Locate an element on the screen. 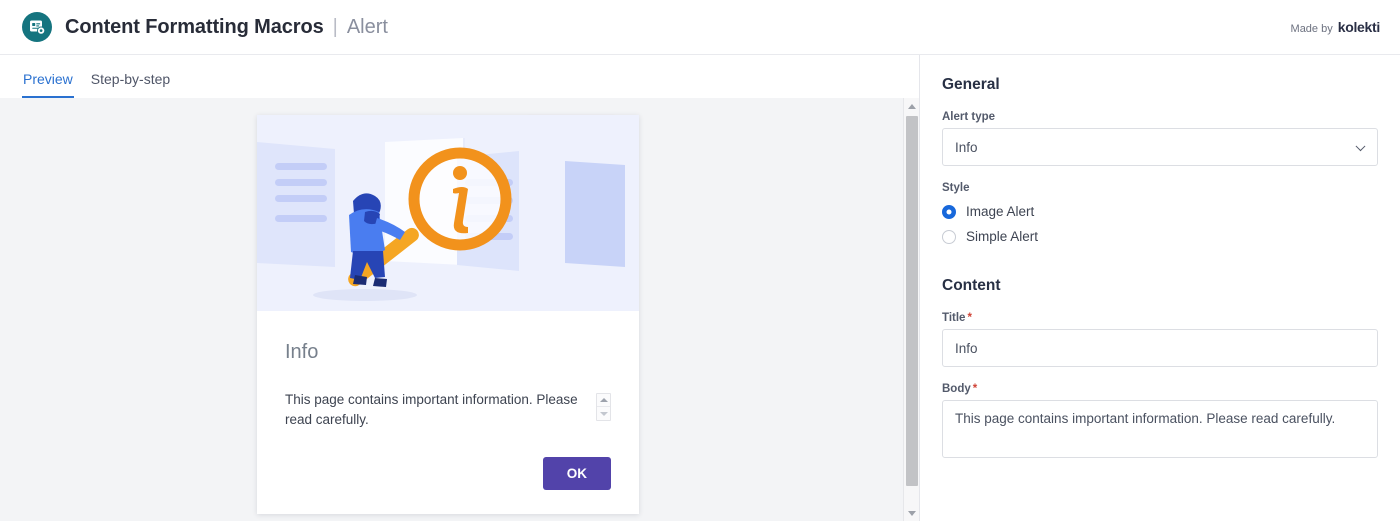 Image resolution: width=1400 pixels, height=521 pixels. style-option-simple-alert: Simple Alert is located at coordinates (1160, 236).